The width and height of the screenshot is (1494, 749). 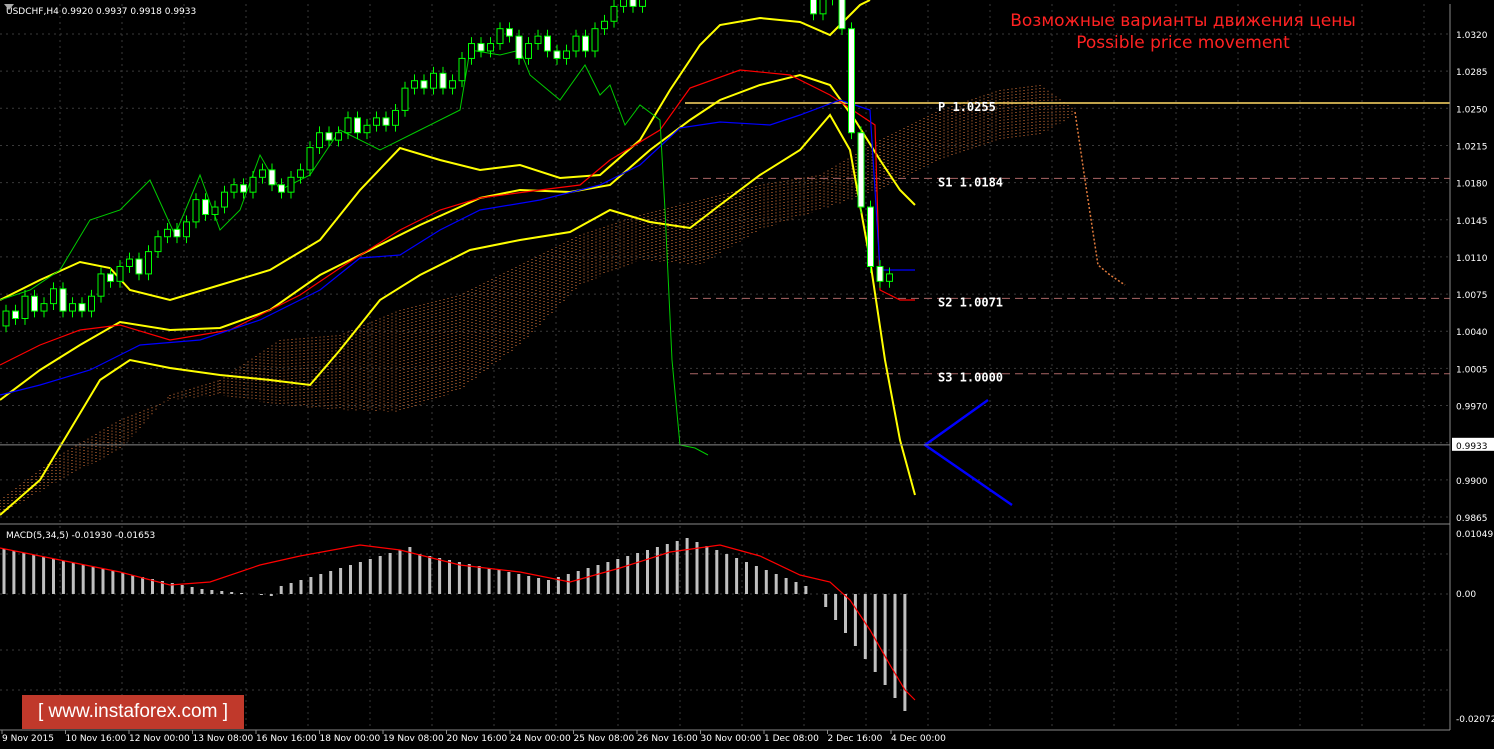 What do you see at coordinates (1472, 259) in the screenshot?
I see `price-label: 1.0110` at bounding box center [1472, 259].